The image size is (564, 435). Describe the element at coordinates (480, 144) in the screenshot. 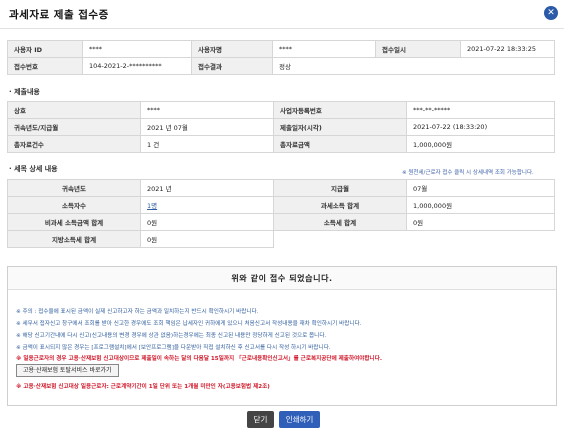

I see `total-amount-value: 1,000,000원` at that location.